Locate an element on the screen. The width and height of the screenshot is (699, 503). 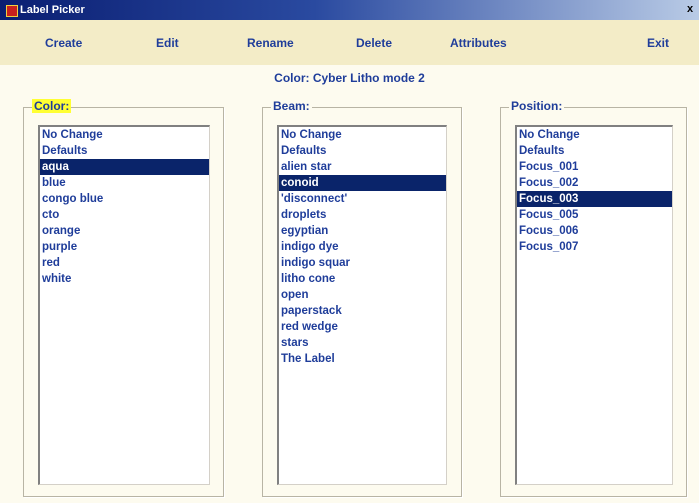
attributes-button: Attributes is located at coordinates (478, 43).